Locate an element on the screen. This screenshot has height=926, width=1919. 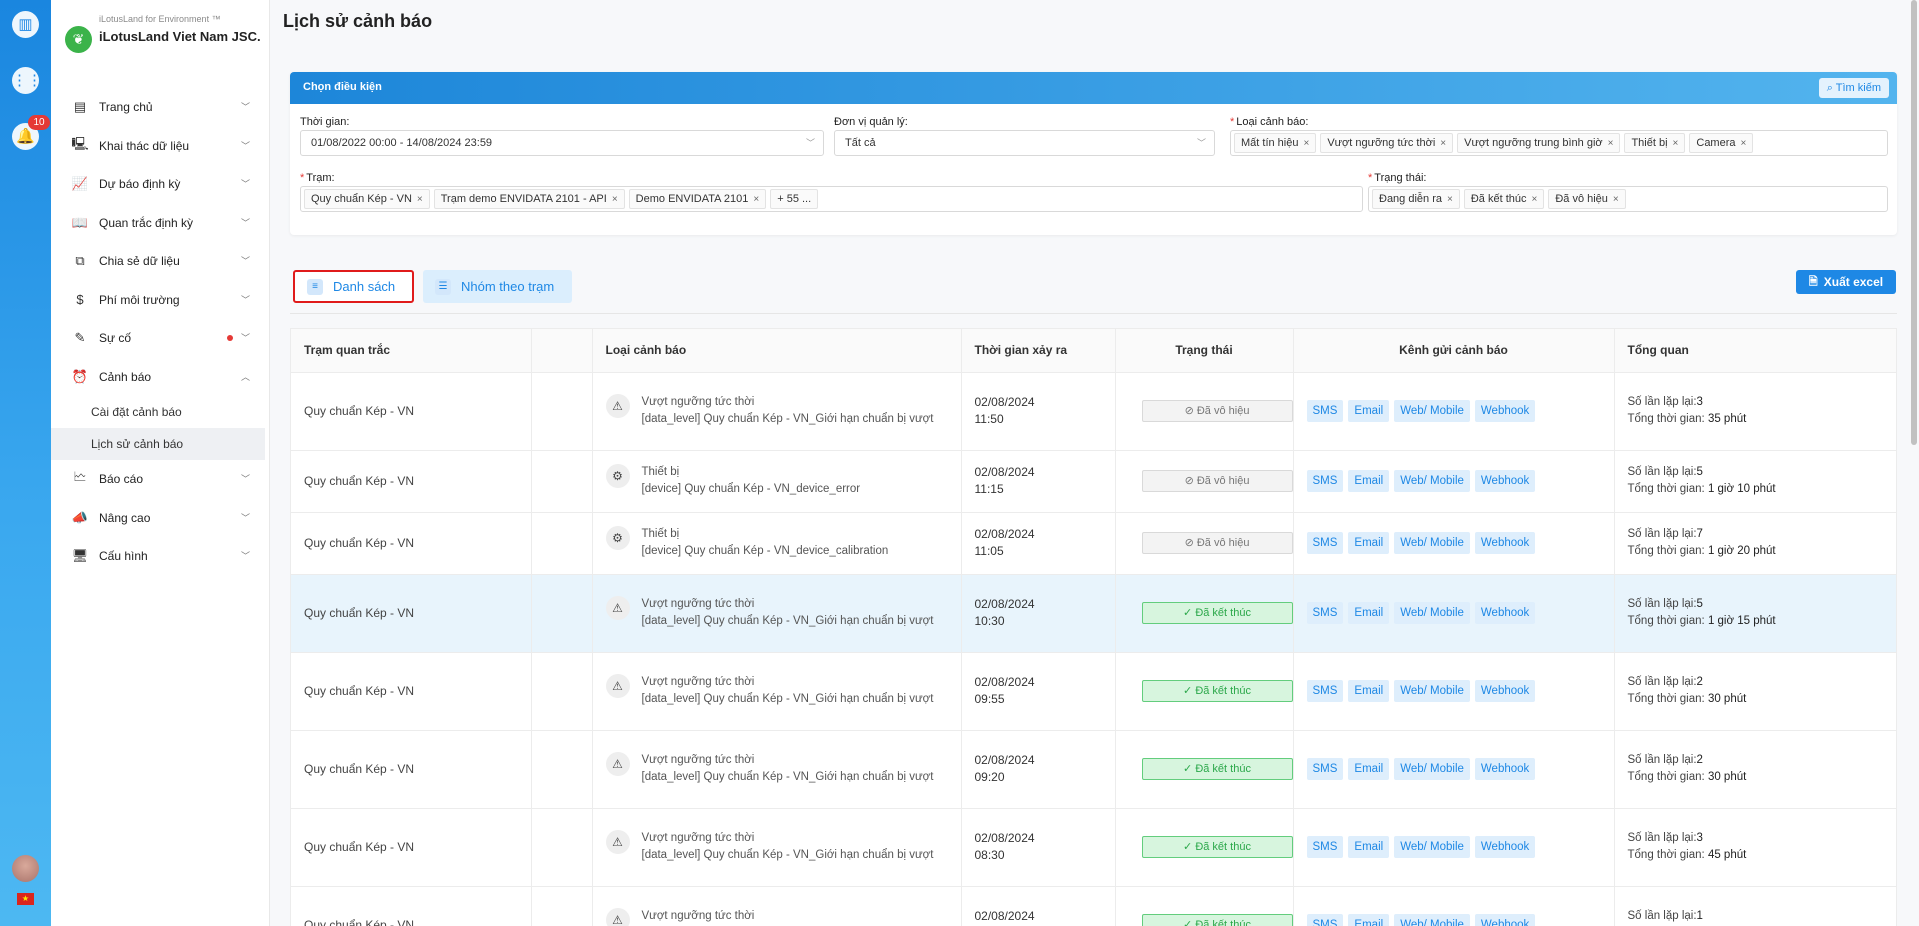
sidebar-item: ⏰ Cảnh báo ︿ is located at coordinates (160, 377).